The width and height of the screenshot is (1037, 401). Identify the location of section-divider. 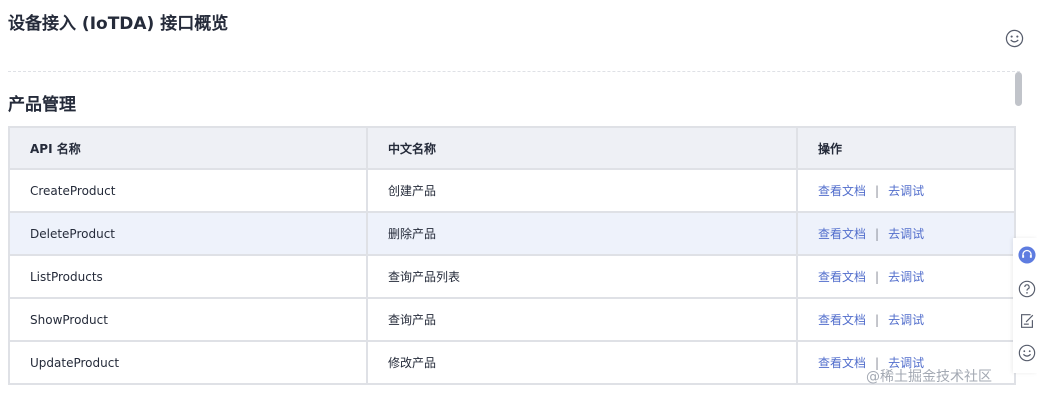
(514, 71).